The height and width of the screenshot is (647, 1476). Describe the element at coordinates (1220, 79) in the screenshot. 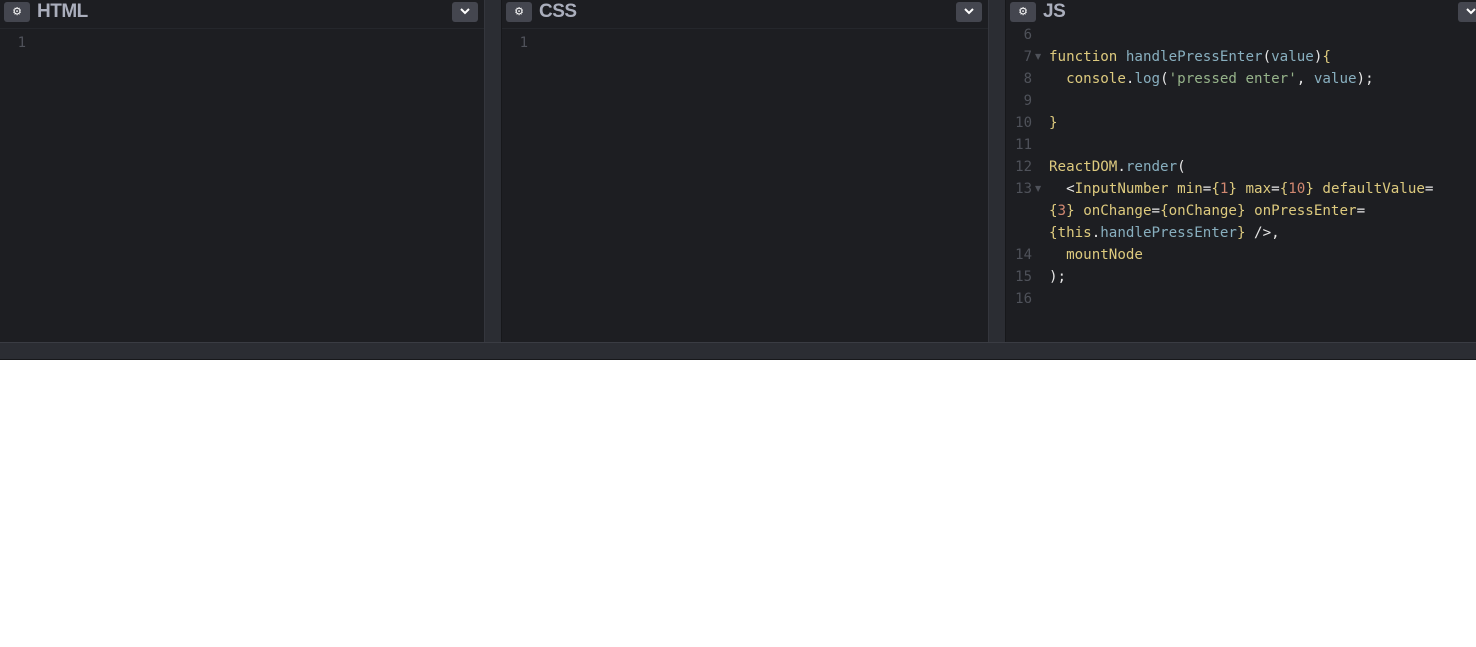

I see `code-line: console.log('pressed enter', value);` at that location.